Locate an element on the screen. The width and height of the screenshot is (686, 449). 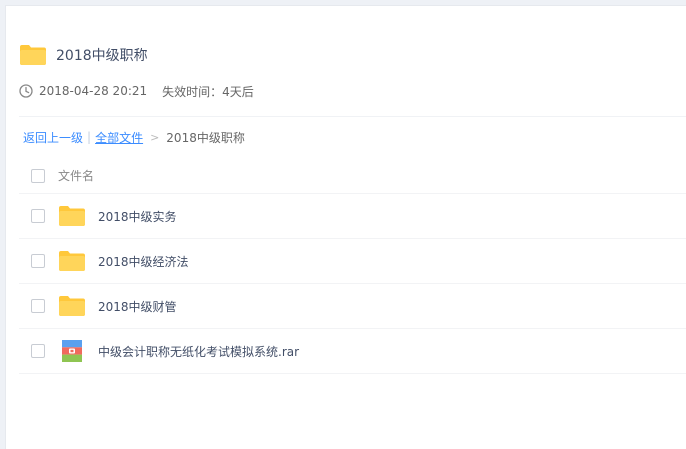
share-date: 2018-04-28 20:21 is located at coordinates (93, 91).